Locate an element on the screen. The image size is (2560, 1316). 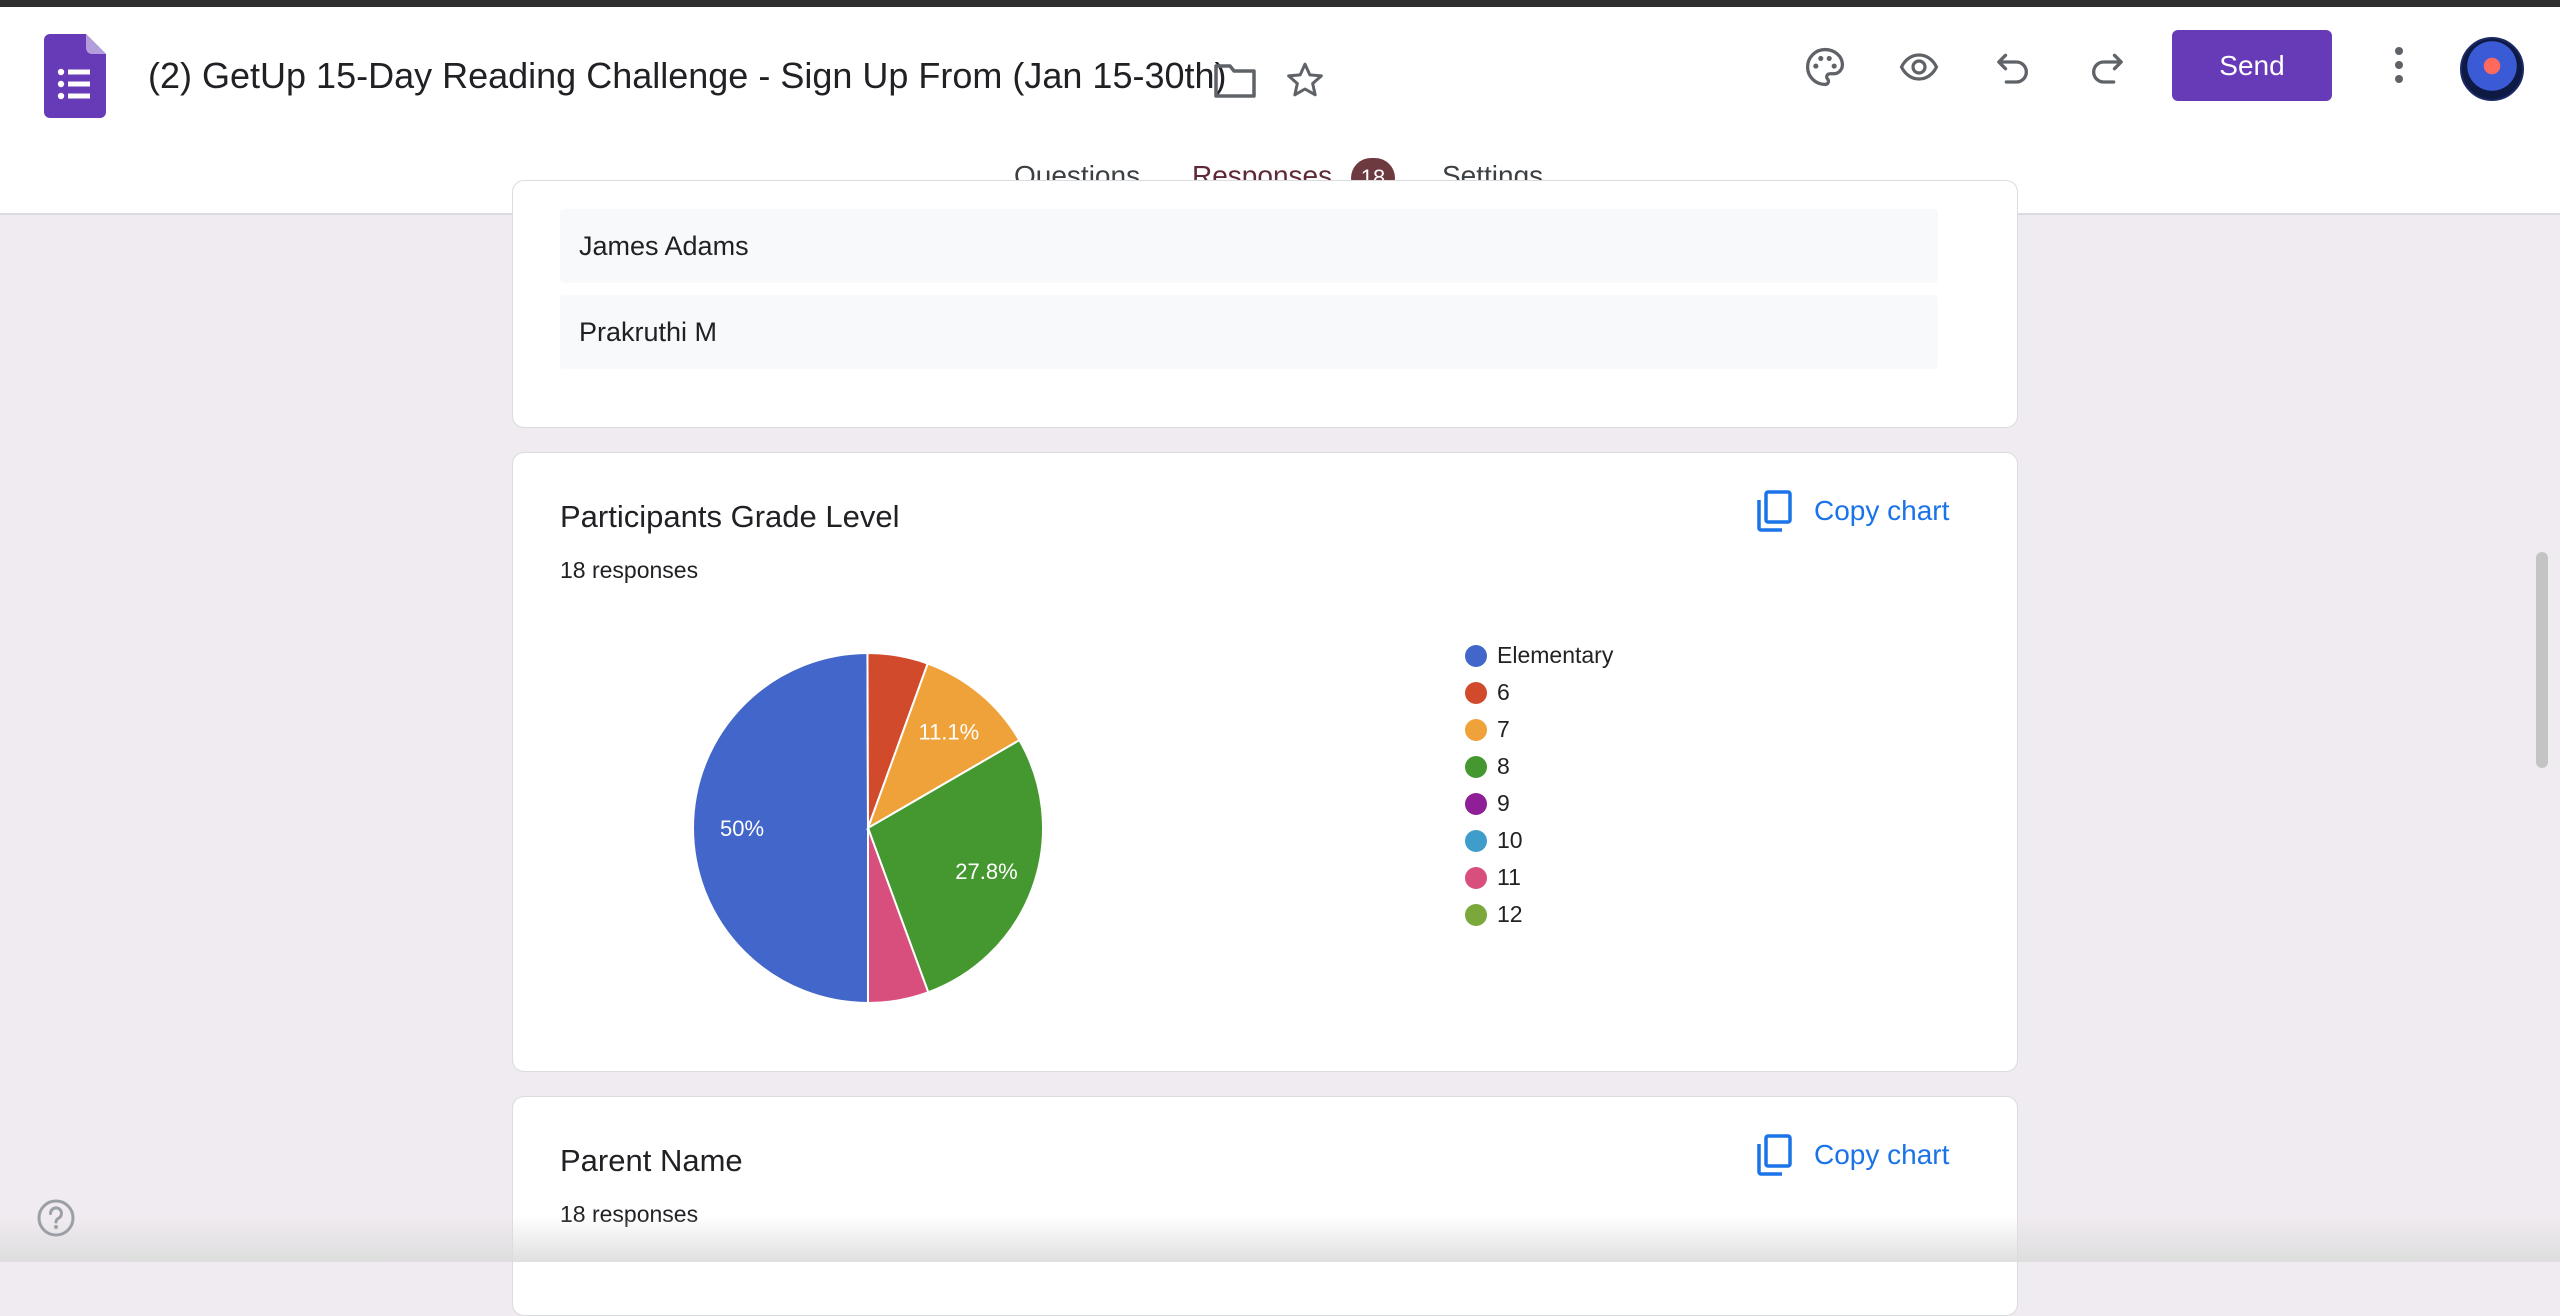
help-icon is located at coordinates (56, 1218).